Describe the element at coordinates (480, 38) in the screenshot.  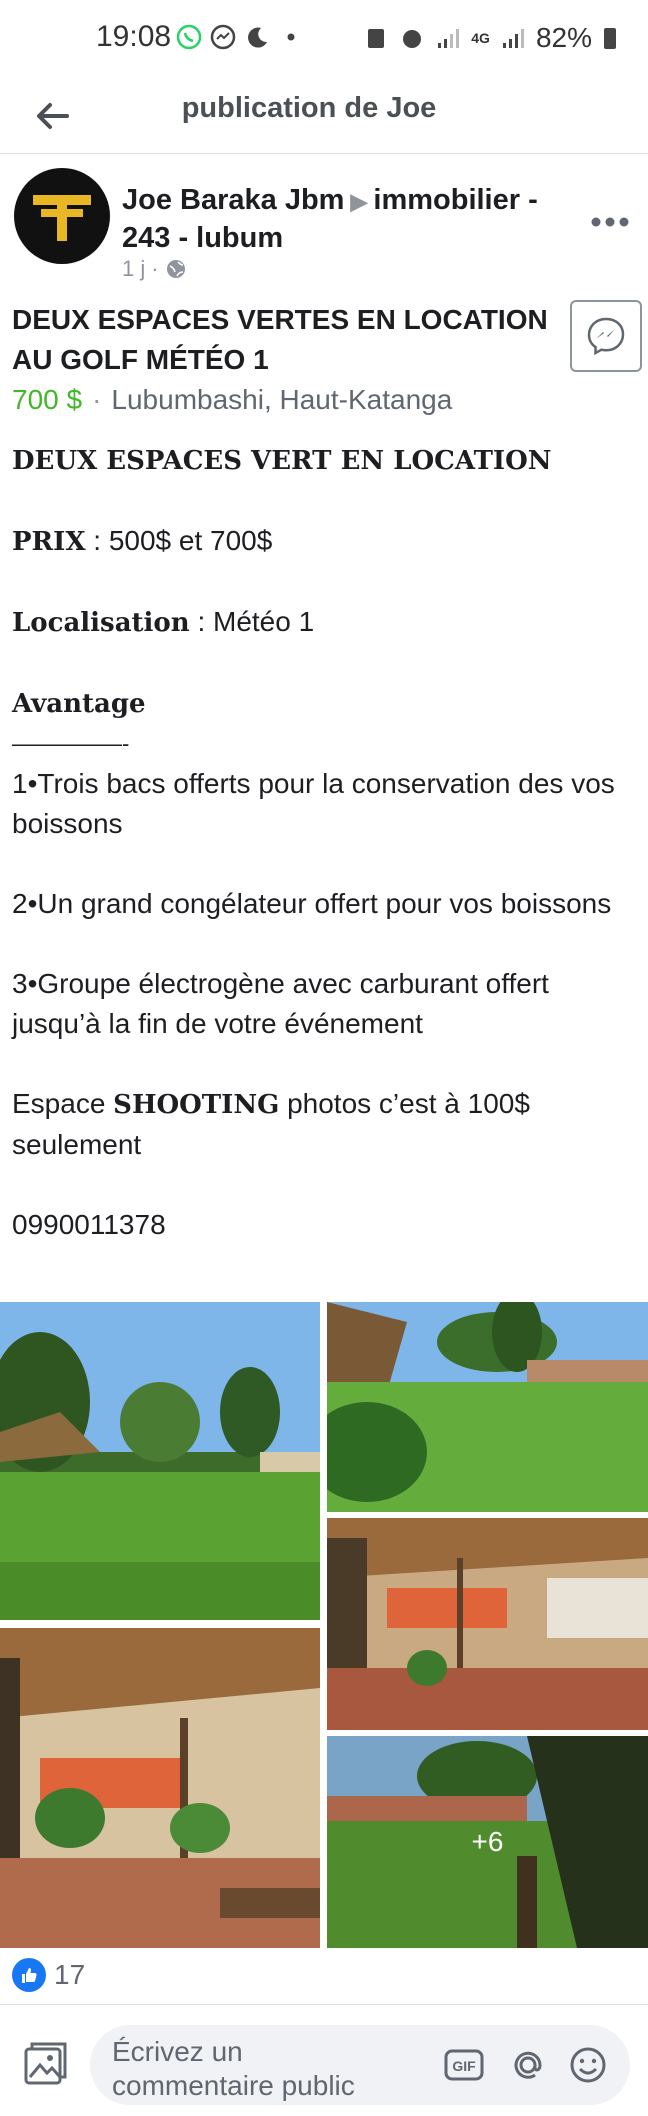
I see `network-type: 4G` at that location.